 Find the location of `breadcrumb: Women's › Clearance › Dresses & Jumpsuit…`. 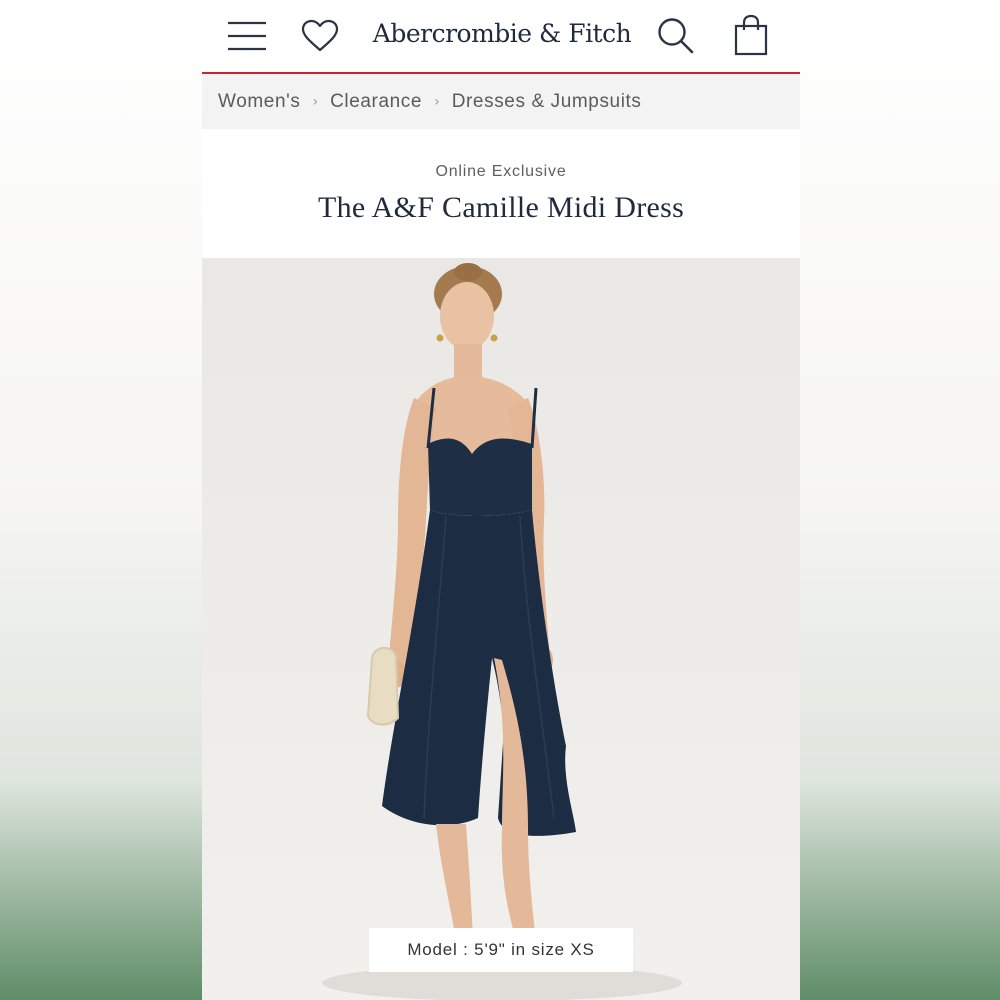

breadcrumb: Women's › Clearance › Dresses & Jumpsuit… is located at coordinates (501, 101).